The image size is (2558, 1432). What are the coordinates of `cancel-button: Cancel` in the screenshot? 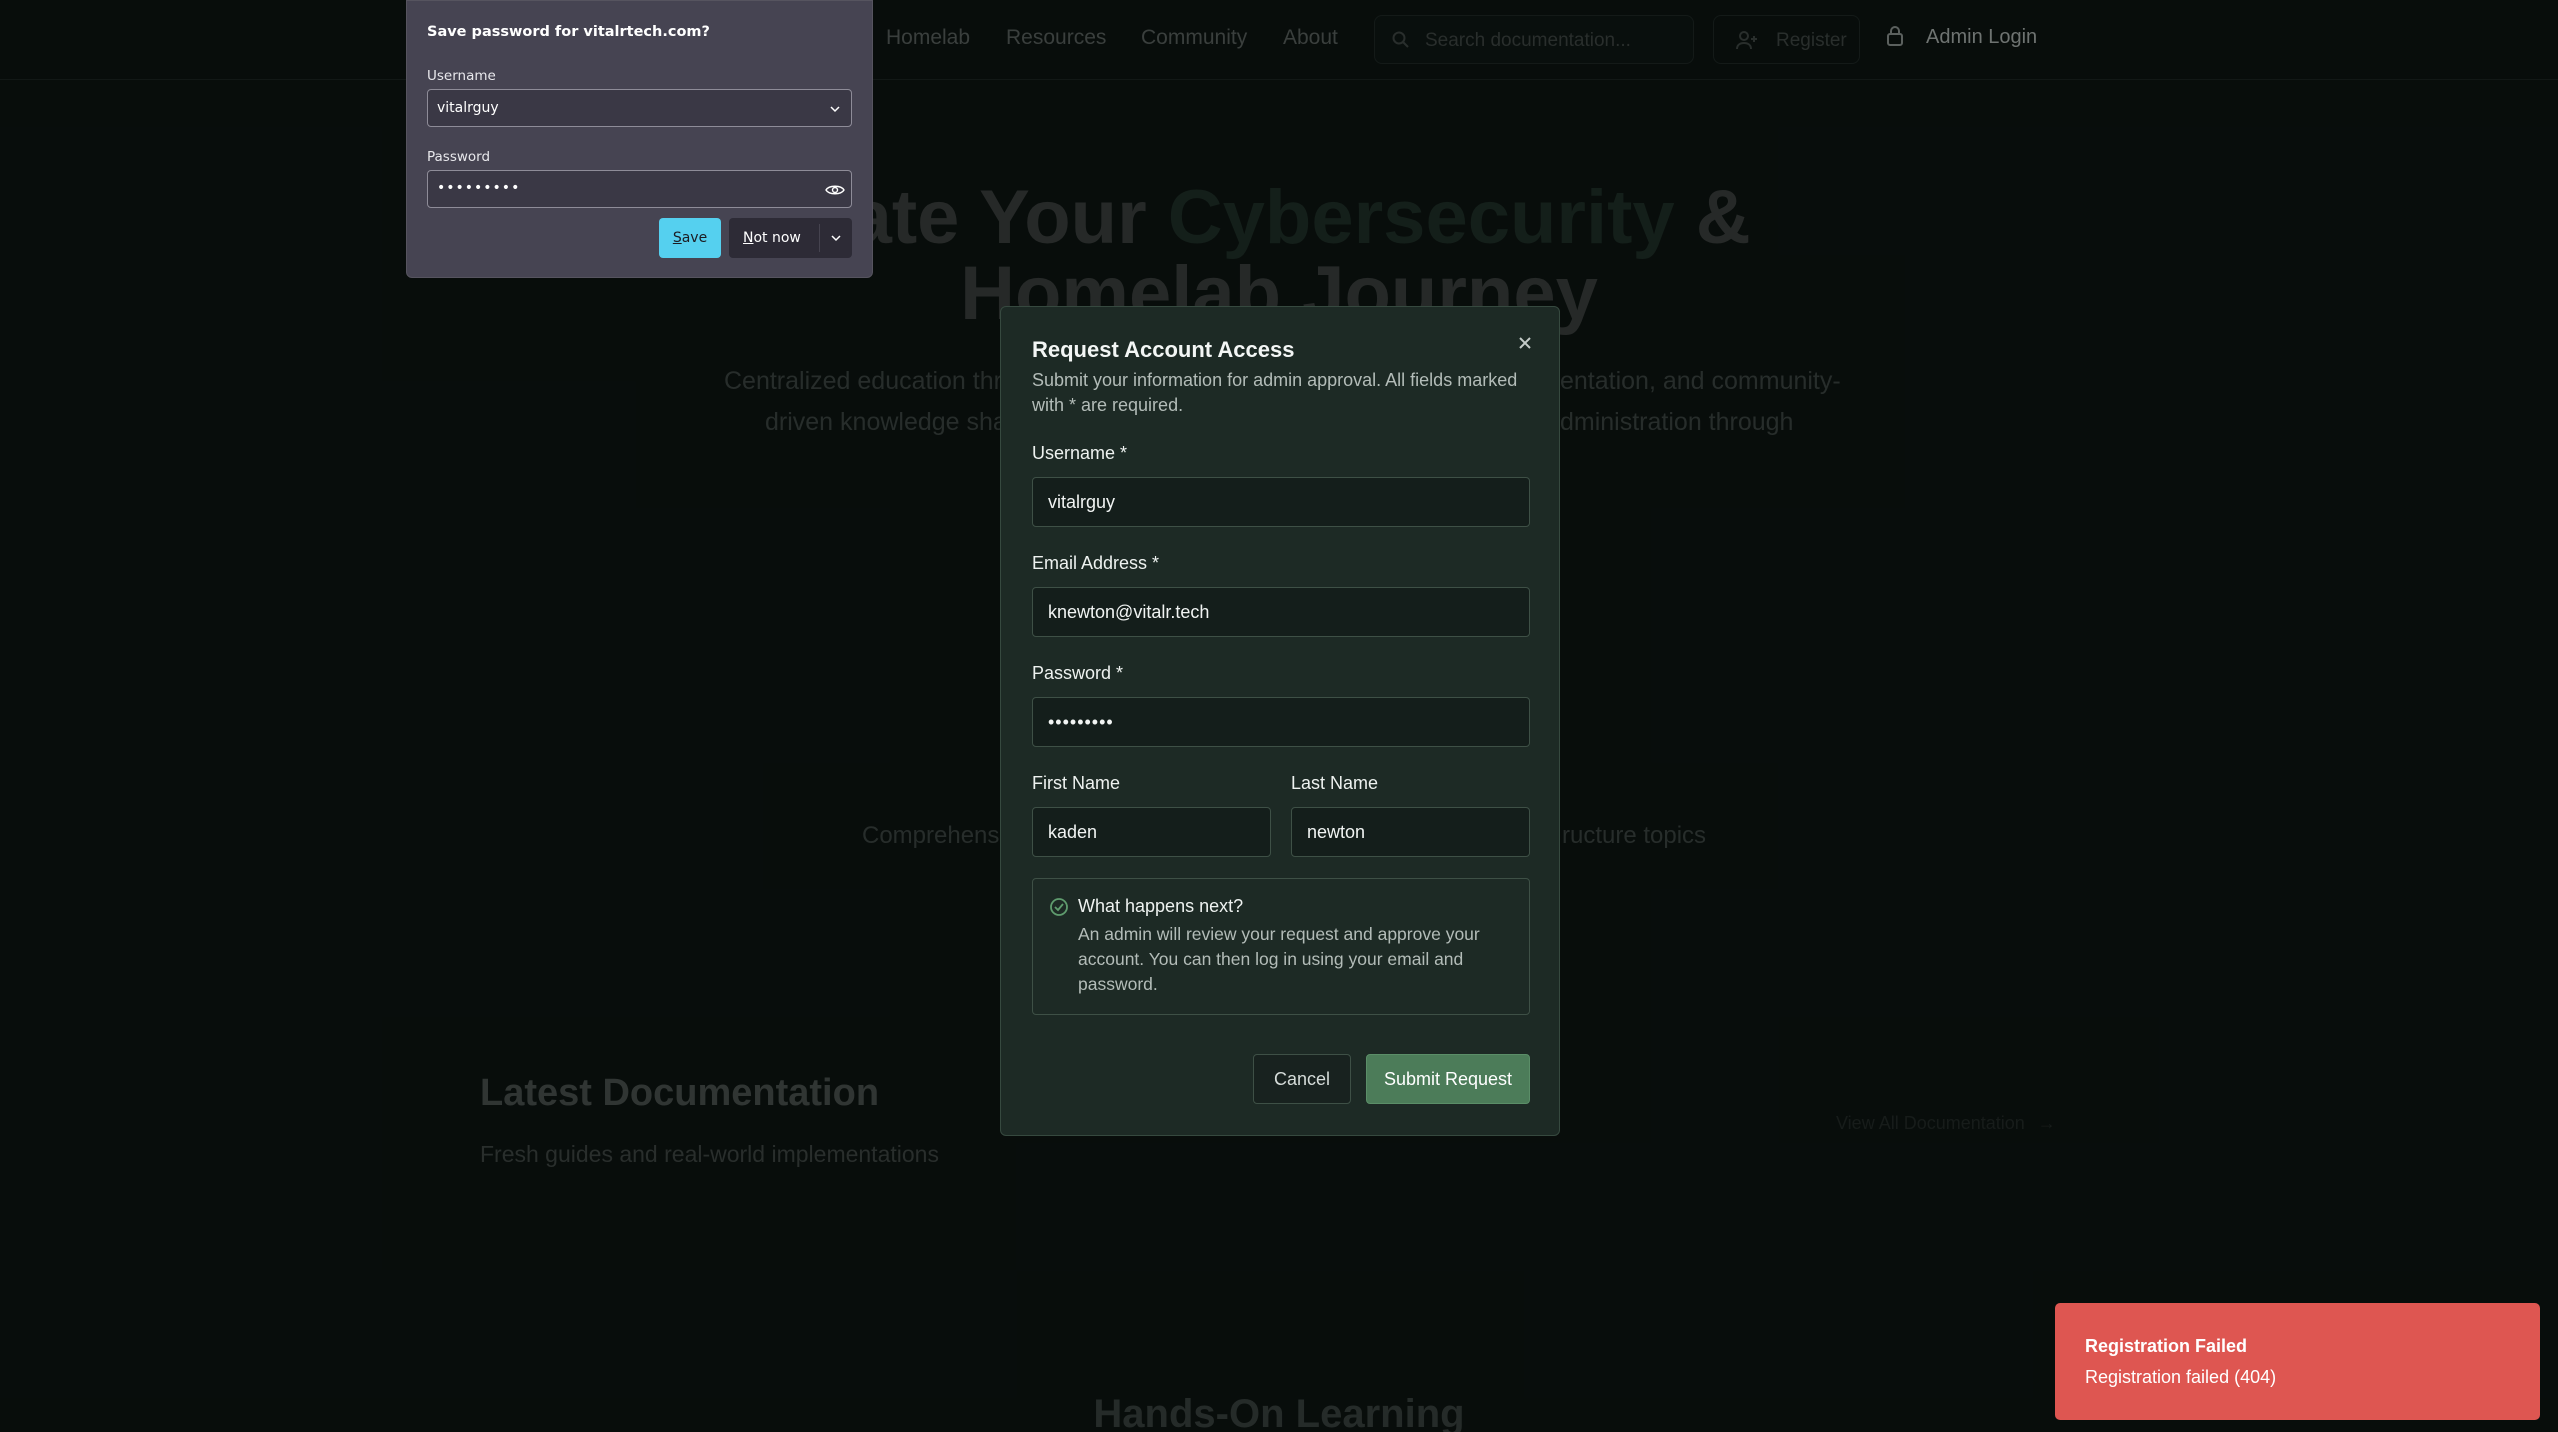 It's located at (1302, 1079).